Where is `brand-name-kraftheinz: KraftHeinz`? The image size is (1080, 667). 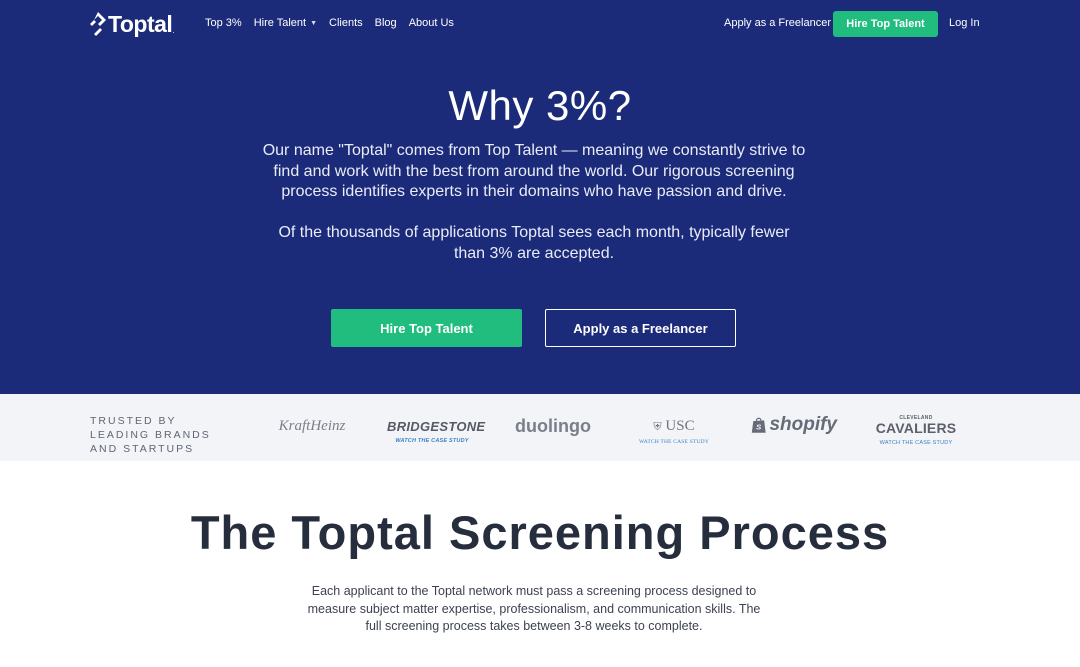 brand-name-kraftheinz: KraftHeinz is located at coordinates (312, 426).